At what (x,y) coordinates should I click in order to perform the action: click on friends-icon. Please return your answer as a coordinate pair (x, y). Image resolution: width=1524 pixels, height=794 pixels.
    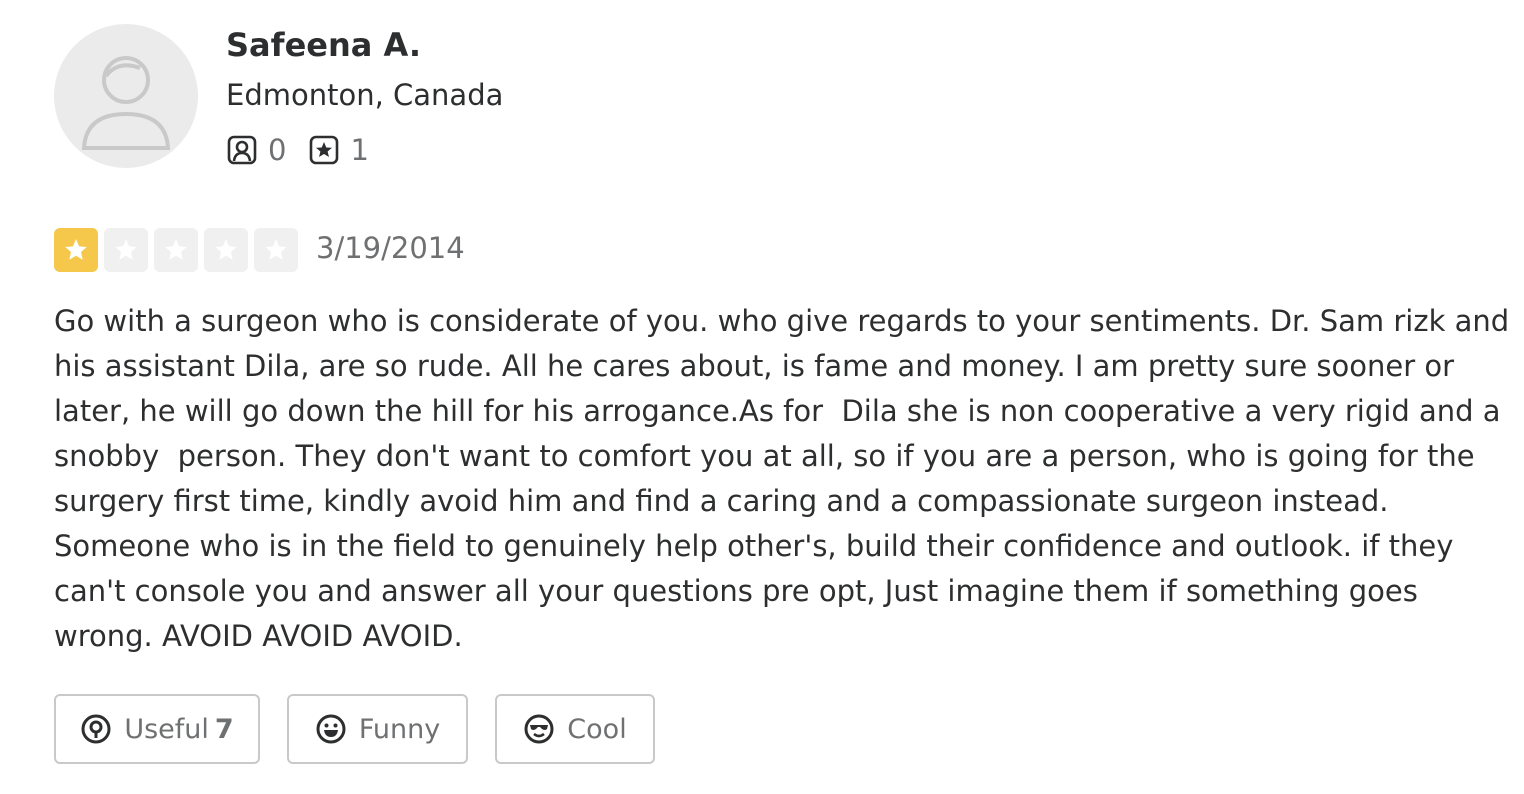
    Looking at the image, I should click on (242, 150).